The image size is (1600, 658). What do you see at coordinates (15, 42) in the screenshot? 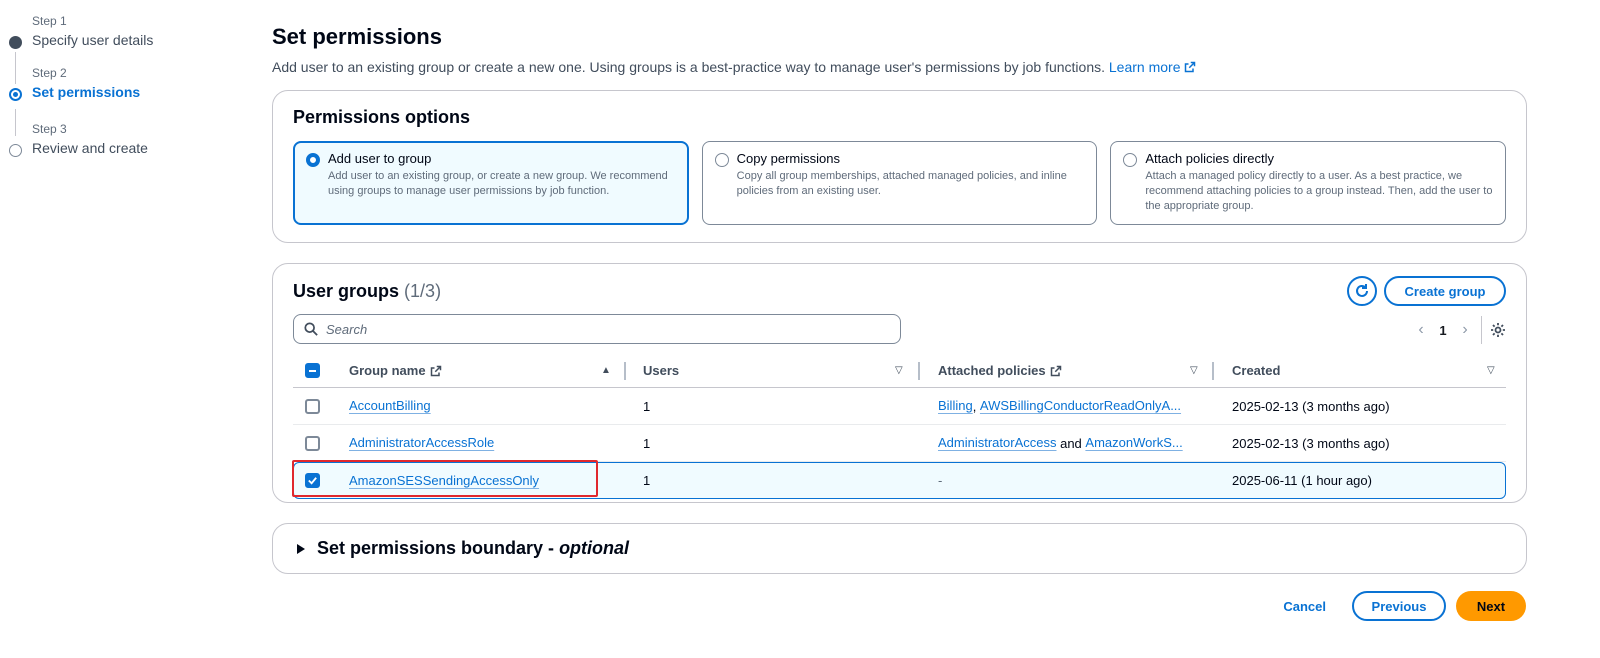
I see `step-completed-icon` at bounding box center [15, 42].